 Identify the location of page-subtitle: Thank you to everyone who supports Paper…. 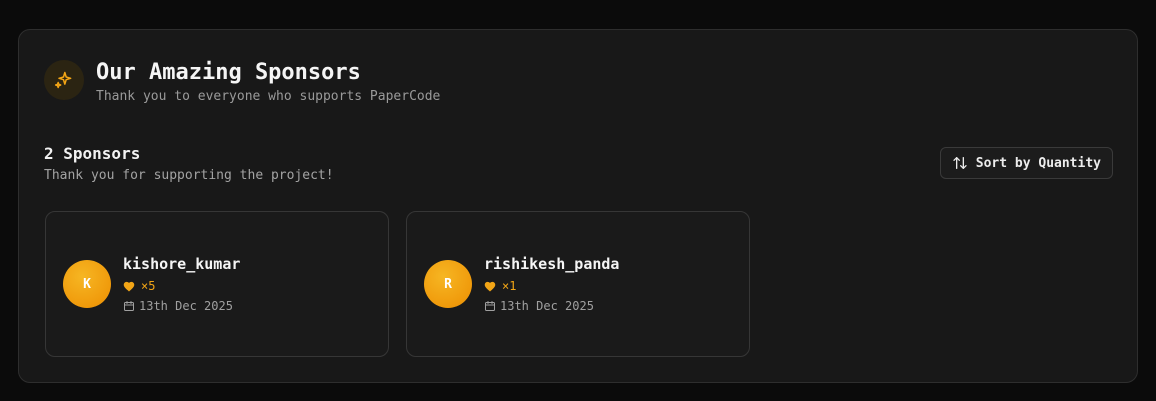
(268, 96).